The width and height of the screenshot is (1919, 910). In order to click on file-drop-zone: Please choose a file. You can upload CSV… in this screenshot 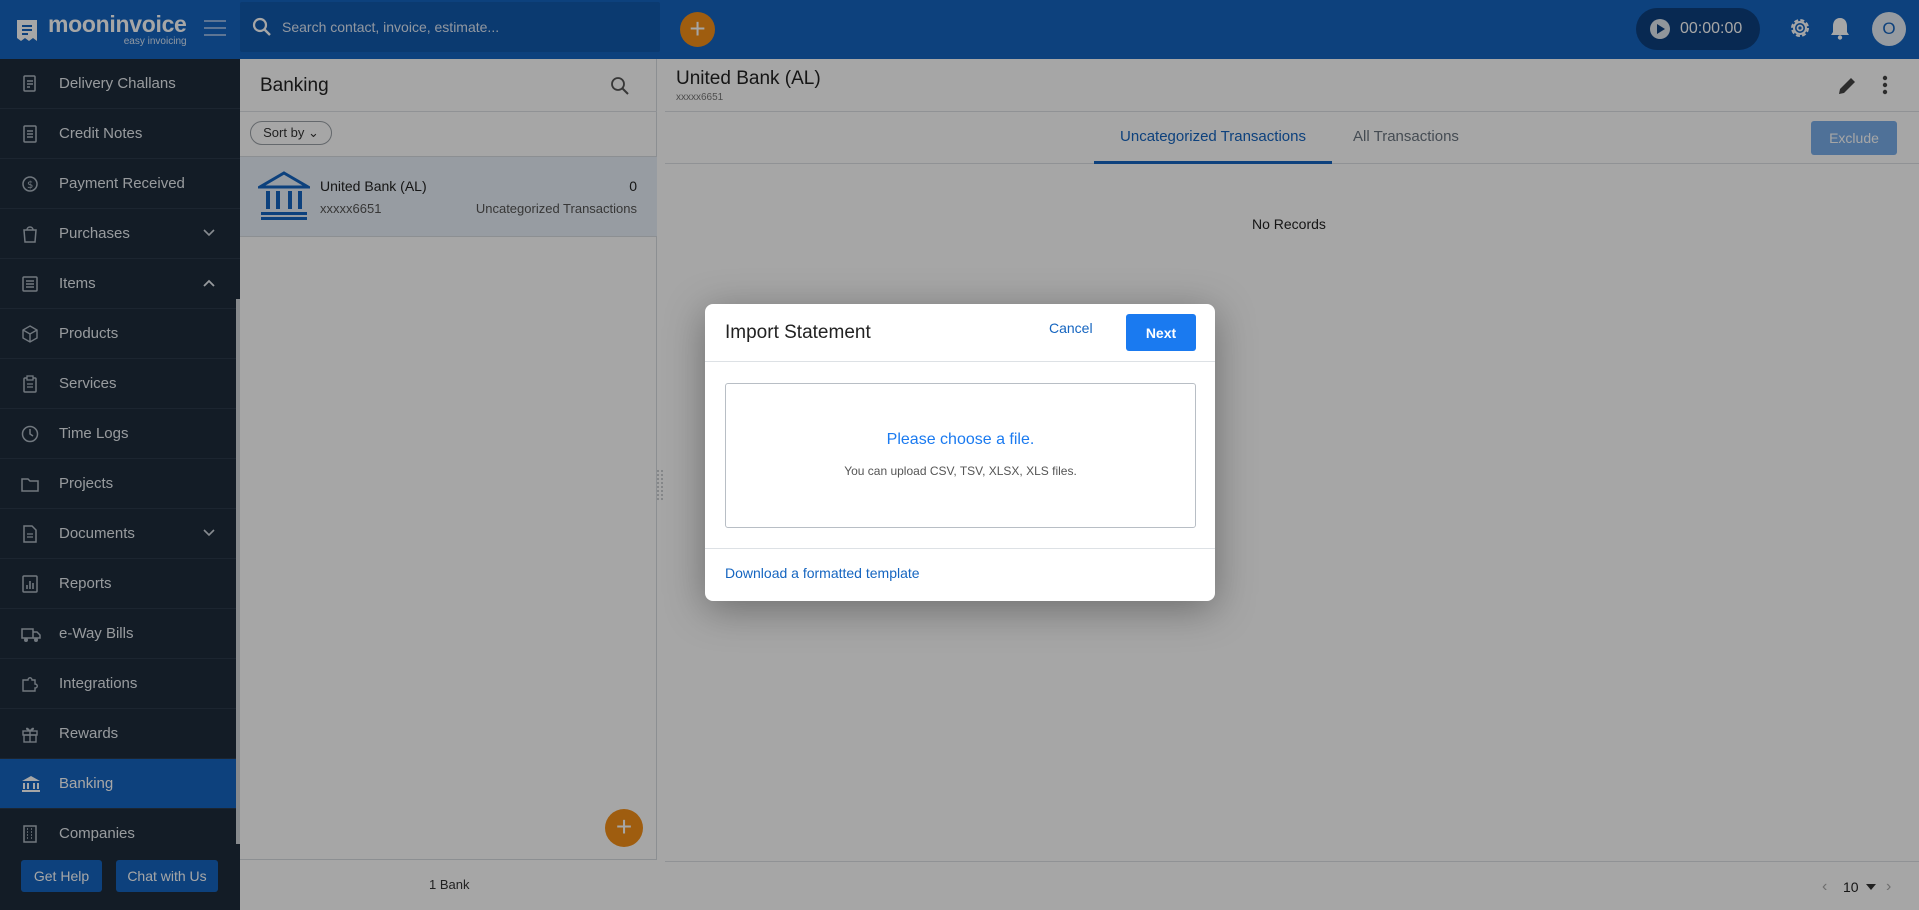, I will do `click(960, 455)`.